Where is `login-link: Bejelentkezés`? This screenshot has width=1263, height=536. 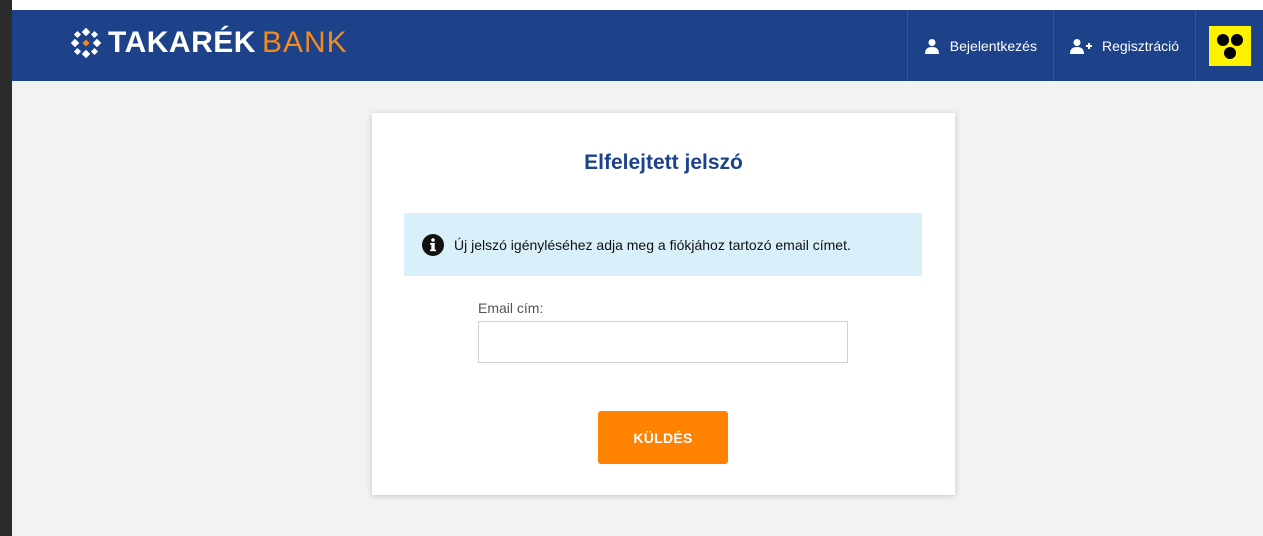 login-link: Bejelentkezés is located at coordinates (979, 45).